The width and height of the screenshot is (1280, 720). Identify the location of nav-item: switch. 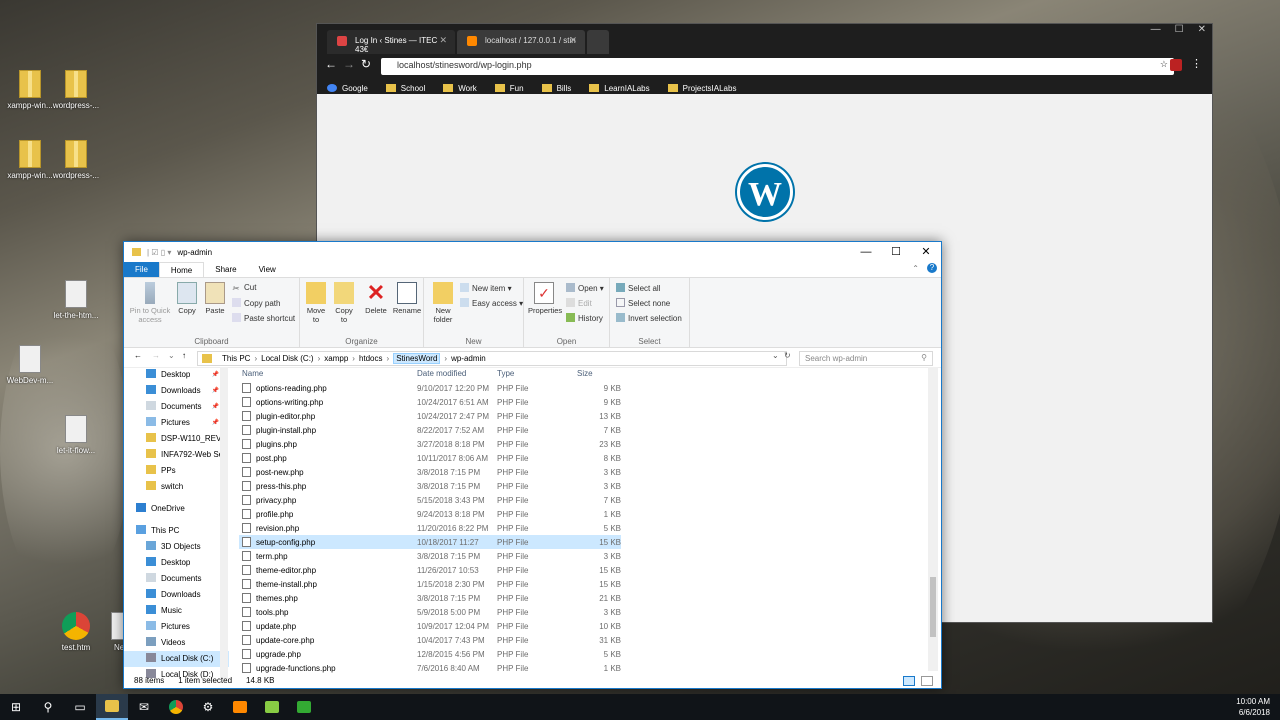
(176, 487).